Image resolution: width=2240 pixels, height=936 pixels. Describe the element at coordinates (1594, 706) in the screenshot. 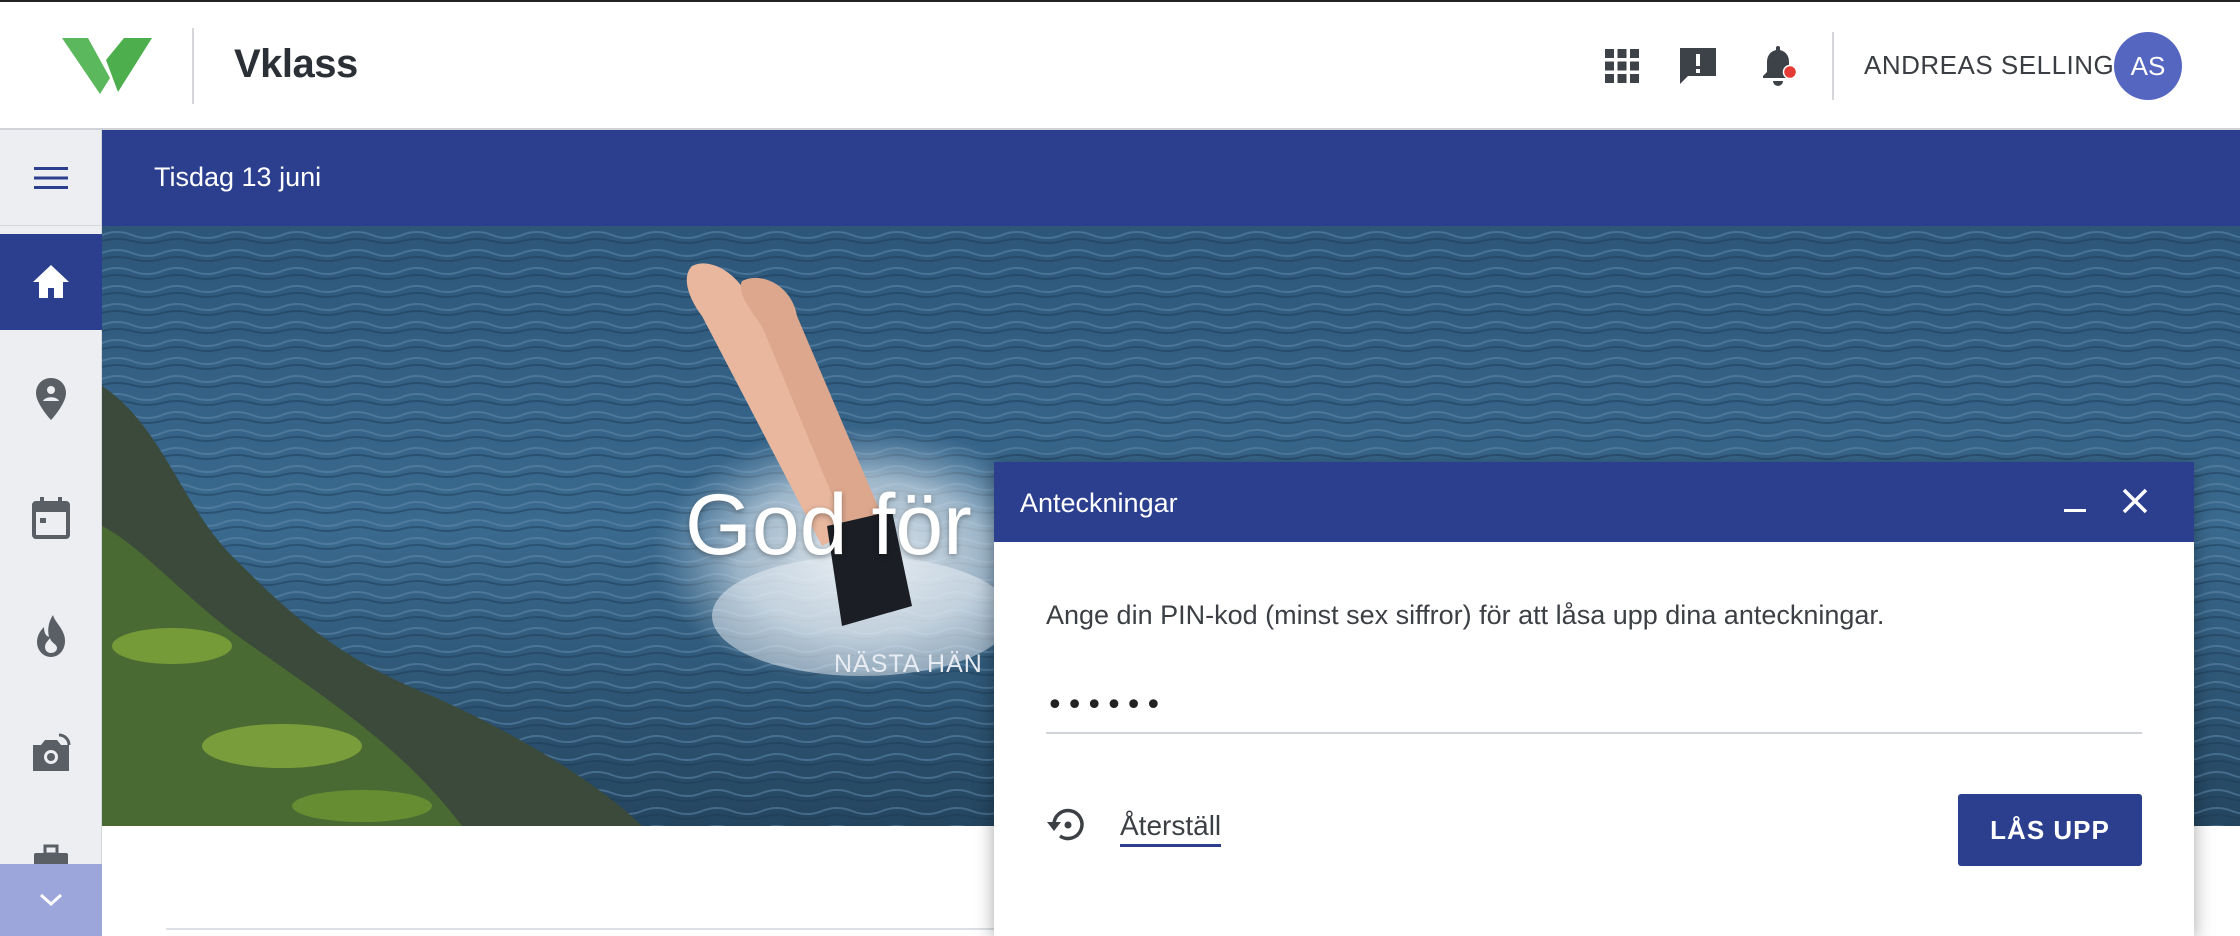

I see `pin-input` at that location.